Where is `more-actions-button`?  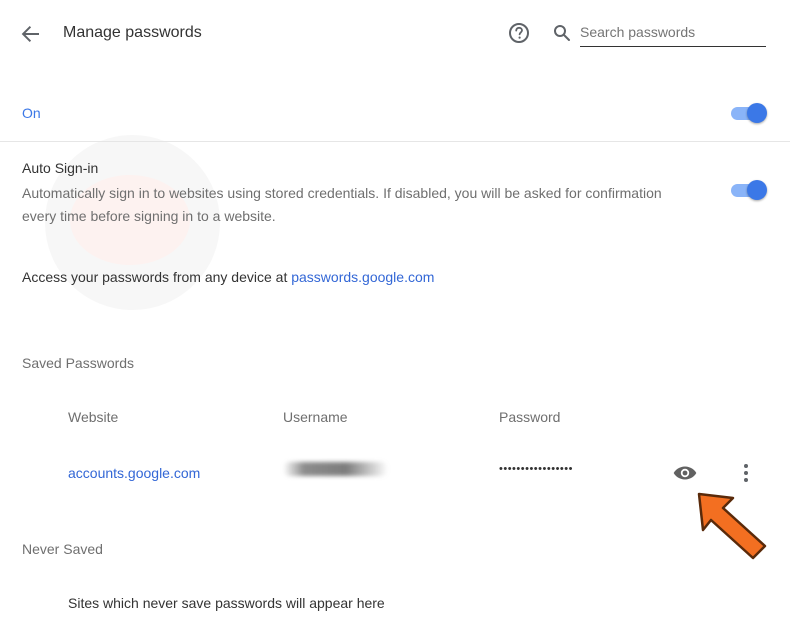 more-actions-button is located at coordinates (746, 473).